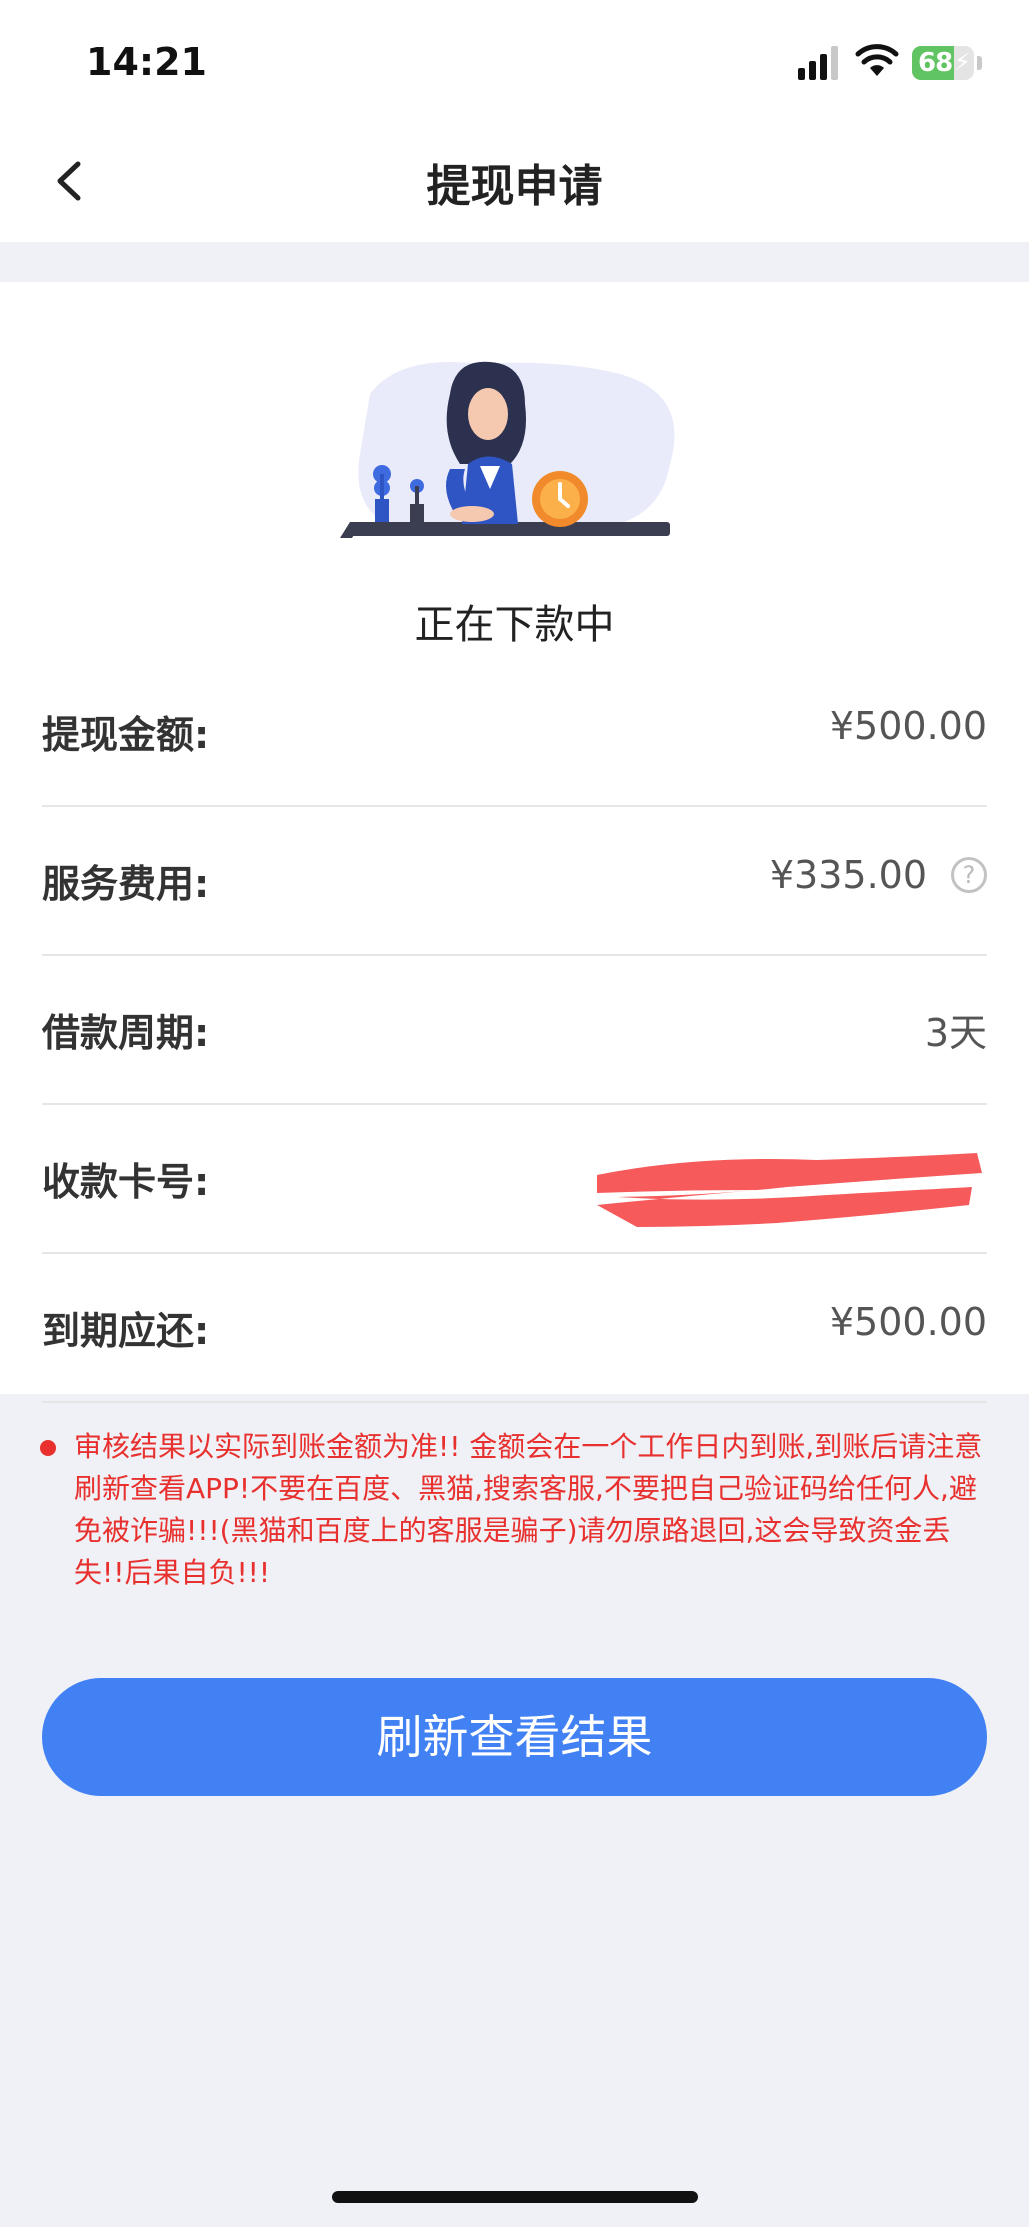 This screenshot has width=1029, height=2227. I want to click on redaction-scribble, so click(789, 1190).